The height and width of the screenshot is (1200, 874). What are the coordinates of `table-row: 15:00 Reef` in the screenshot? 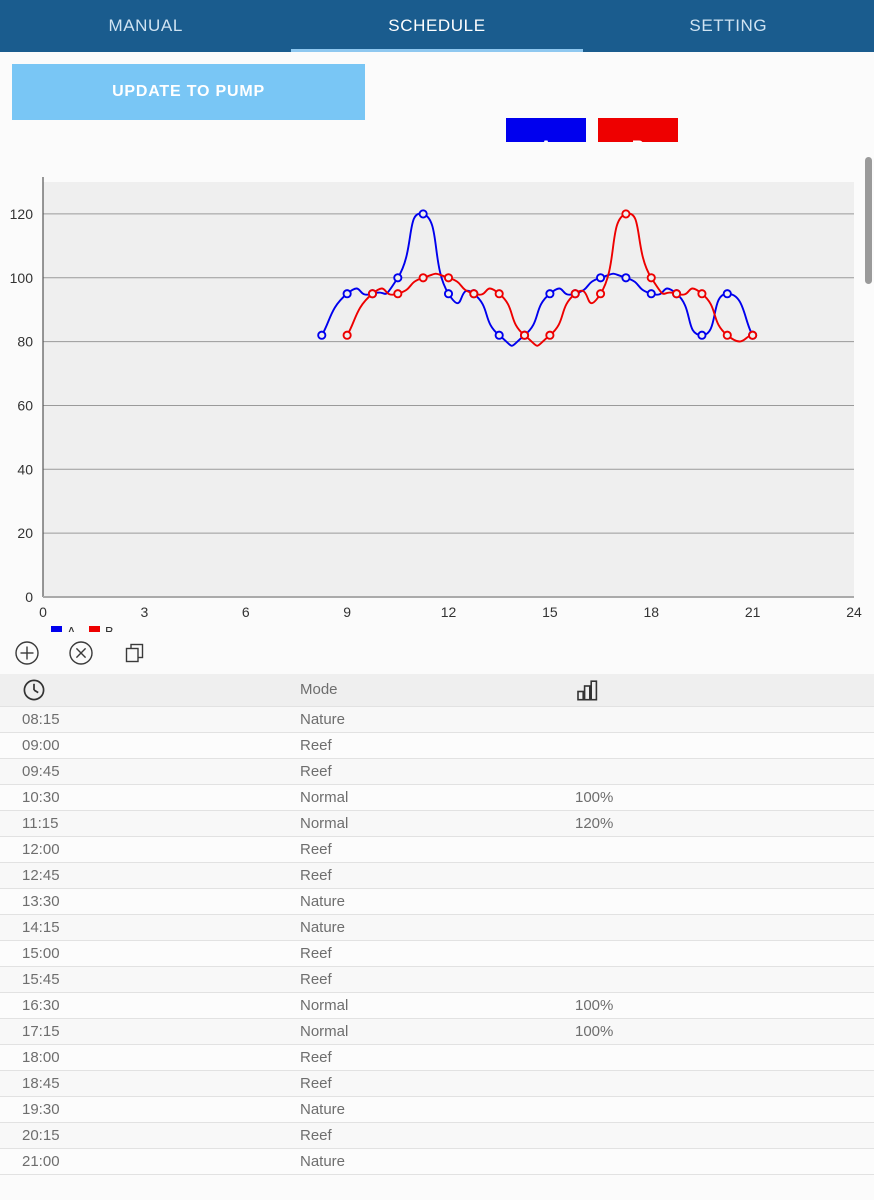 It's located at (437, 953).